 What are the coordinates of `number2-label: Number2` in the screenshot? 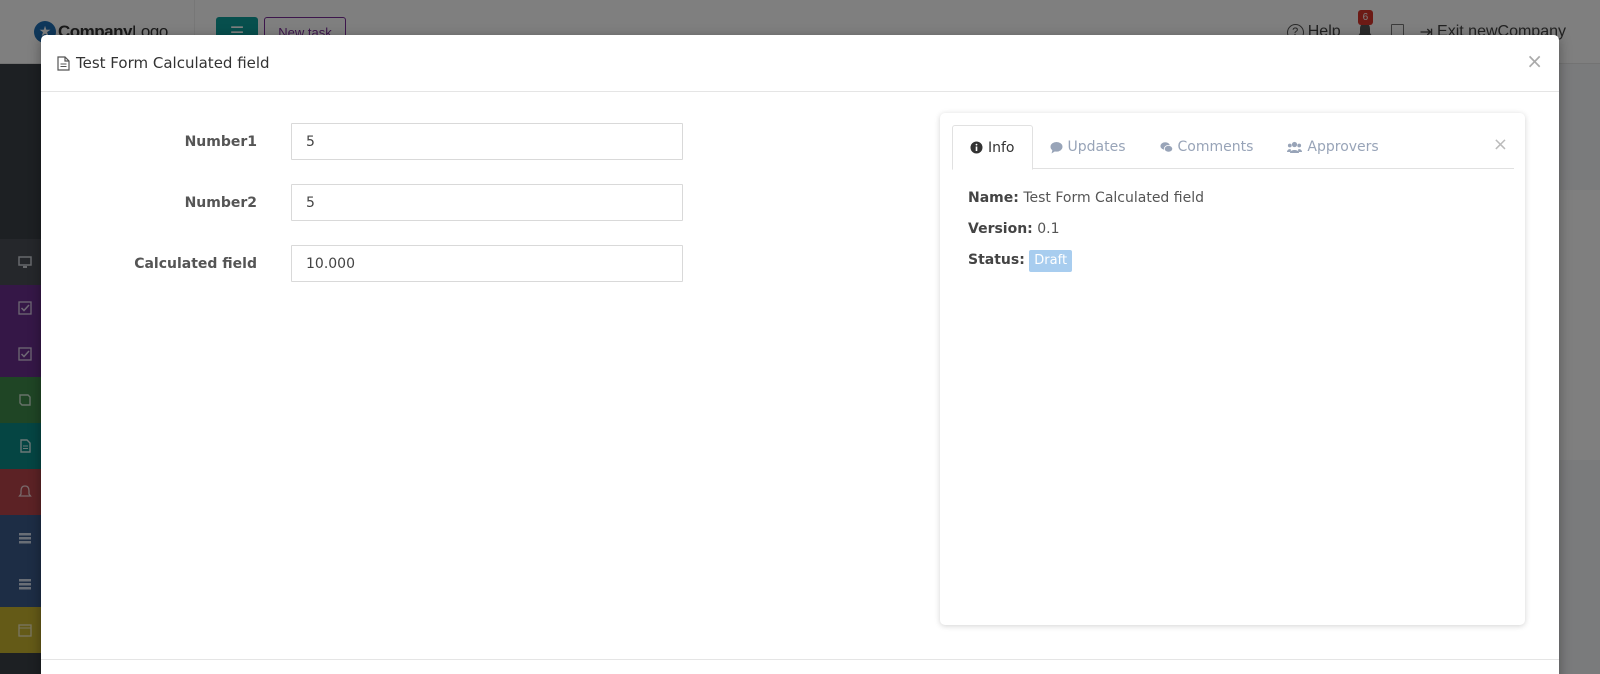 It's located at (220, 202).